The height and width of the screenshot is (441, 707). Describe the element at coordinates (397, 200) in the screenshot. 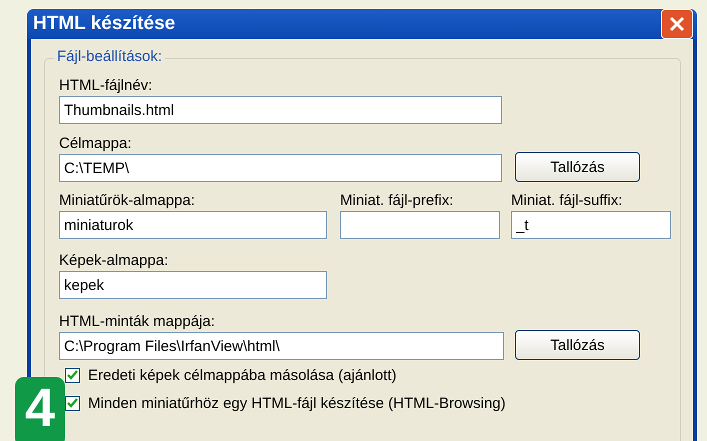

I see `field-label: Miniat. fájl-prefix:` at that location.